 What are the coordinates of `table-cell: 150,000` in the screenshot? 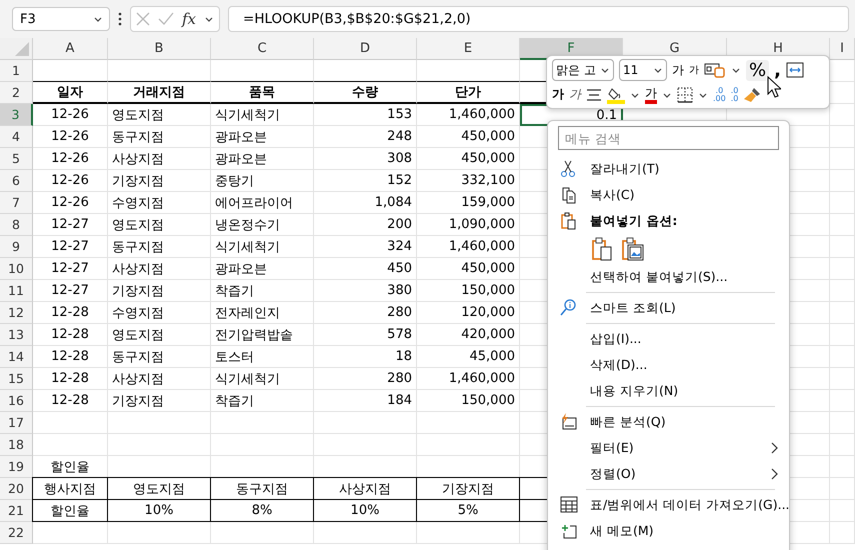 It's located at (468, 401).